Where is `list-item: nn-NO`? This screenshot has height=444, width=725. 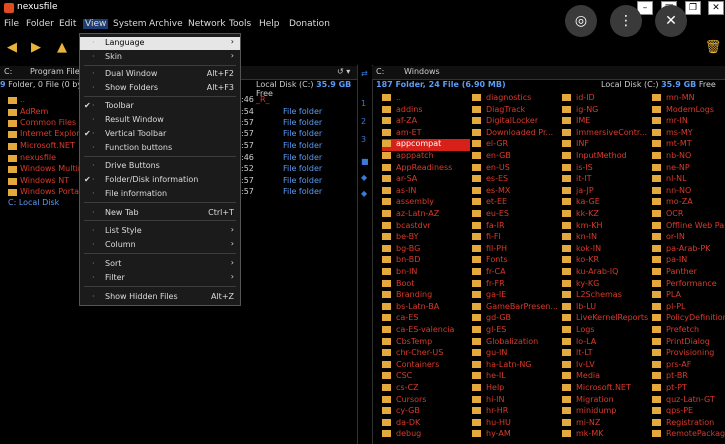
list-item: nn-NO is located at coordinates (688, 192).